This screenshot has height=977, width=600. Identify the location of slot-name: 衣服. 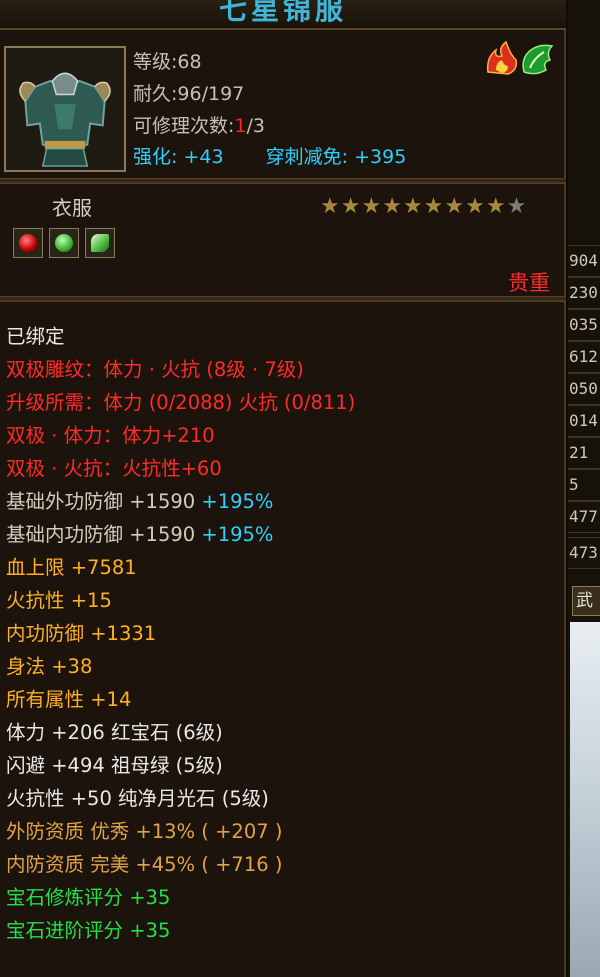
(72, 208).